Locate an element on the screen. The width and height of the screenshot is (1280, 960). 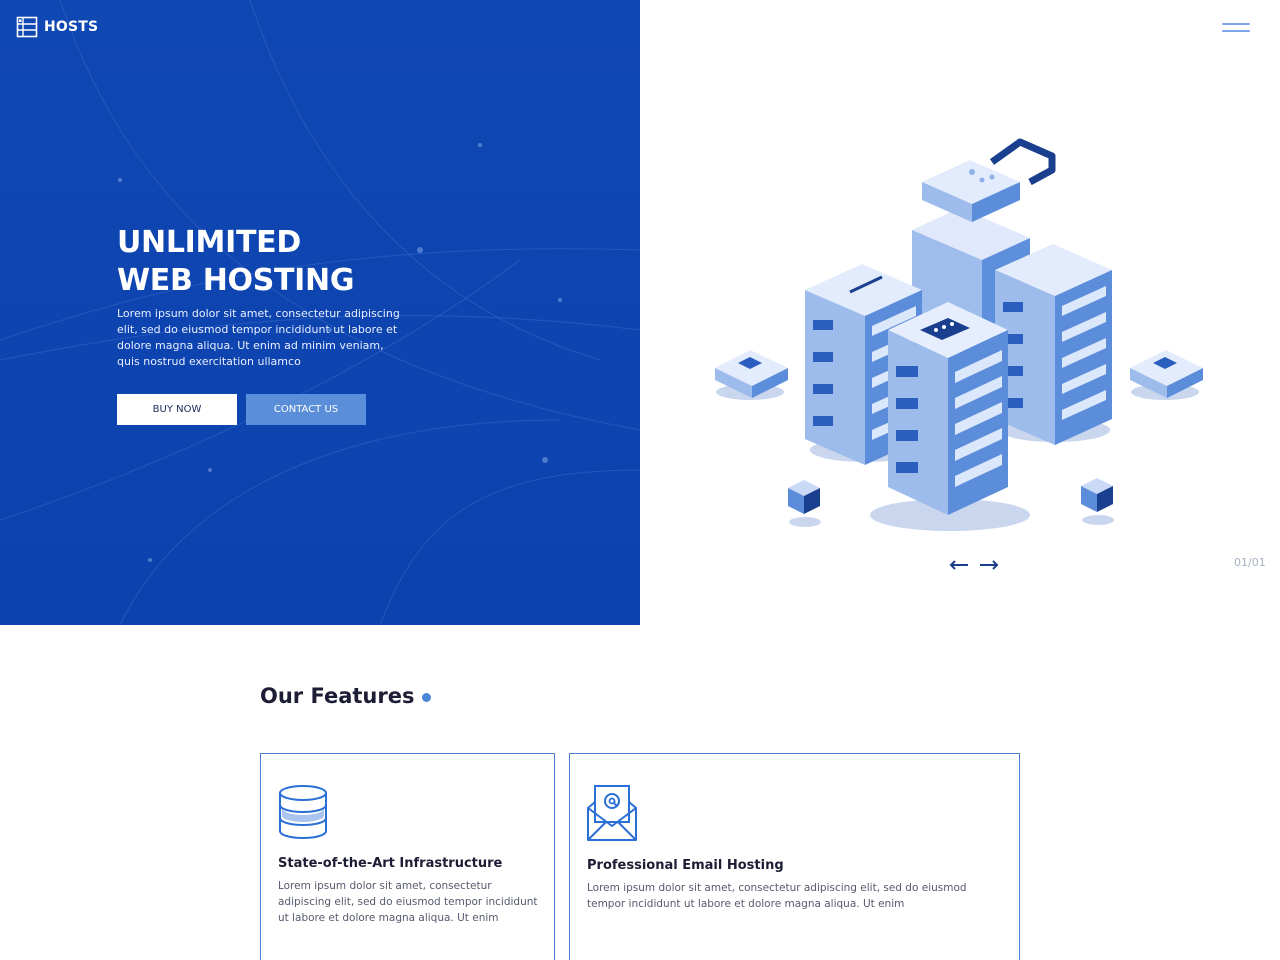
logo-text: HOSTS is located at coordinates (71, 27).